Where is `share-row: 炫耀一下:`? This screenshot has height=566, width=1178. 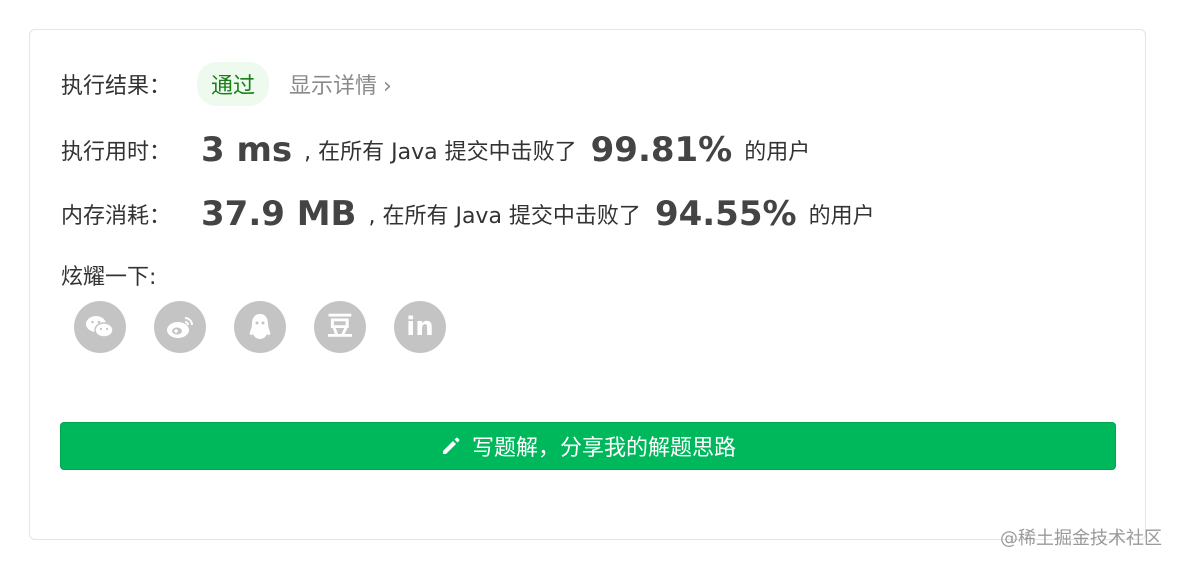
share-row: 炫耀一下: is located at coordinates (108, 275).